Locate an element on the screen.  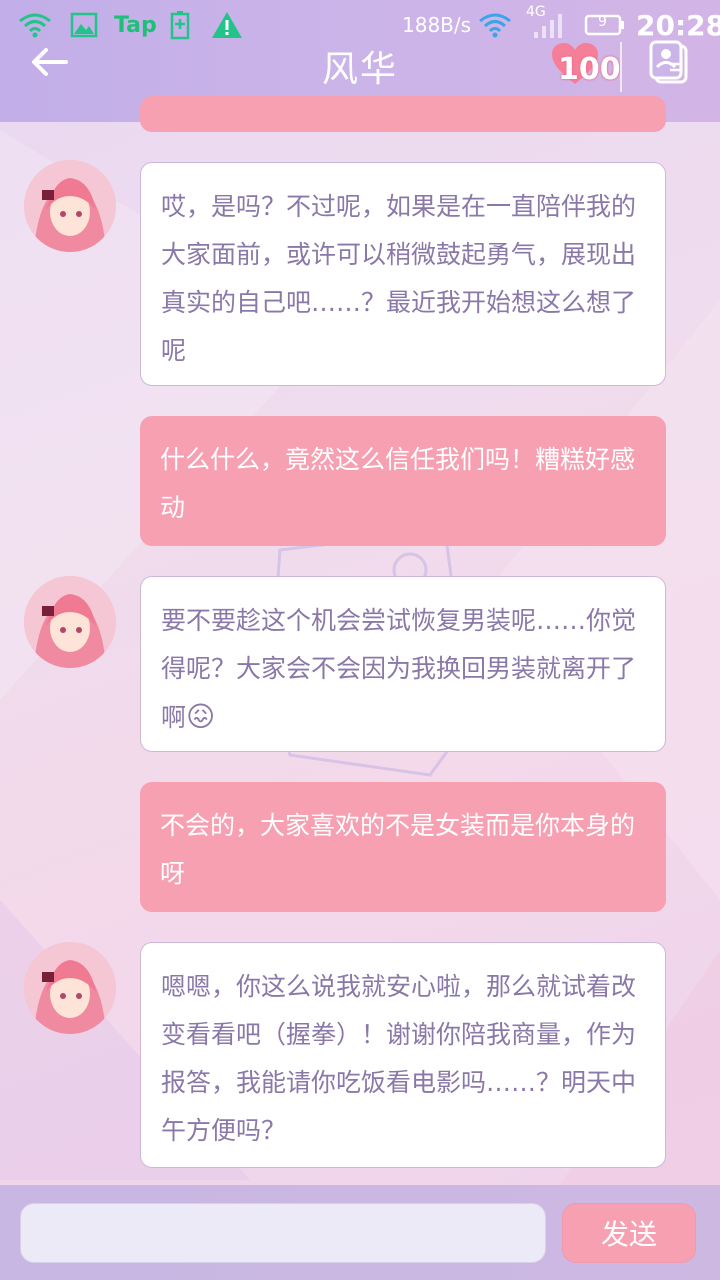
contact-card-button is located at coordinates (670, 62).